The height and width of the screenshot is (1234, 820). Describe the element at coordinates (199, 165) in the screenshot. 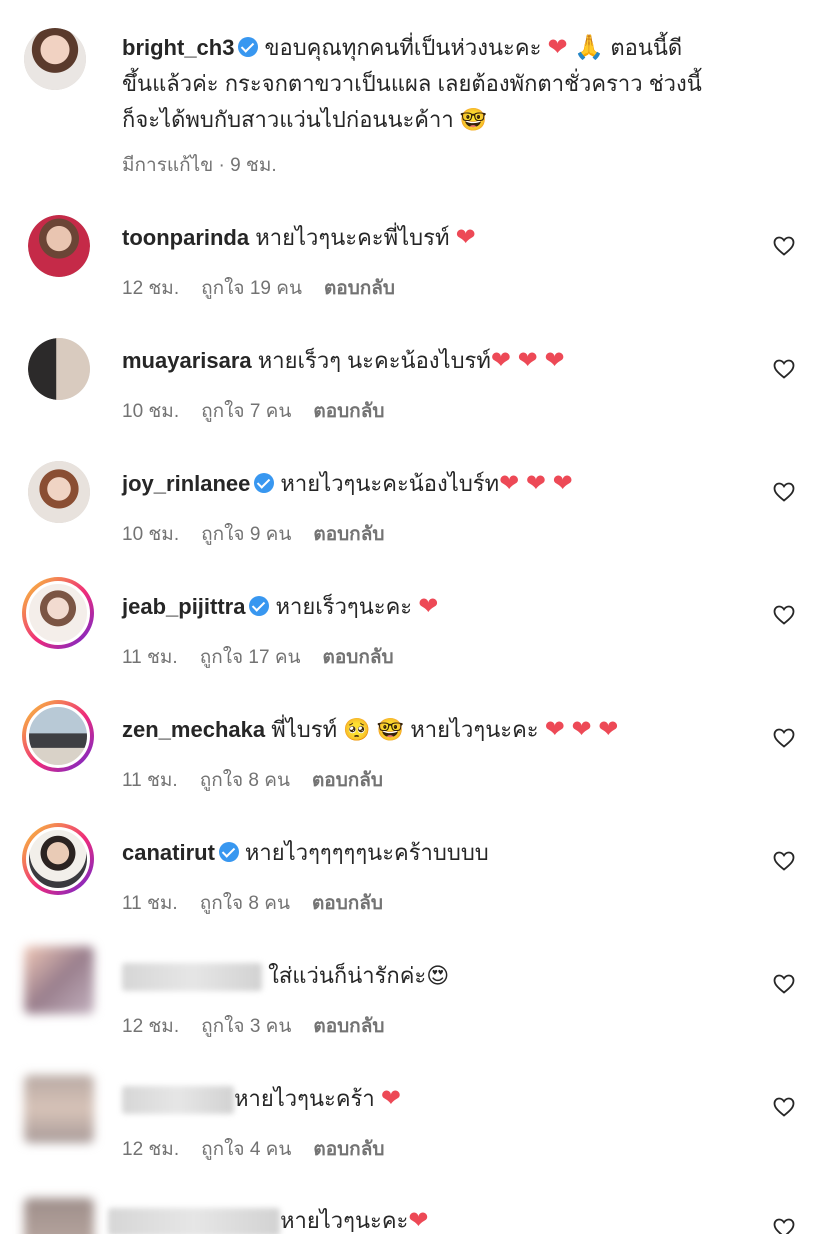

I see `caption-meta: มีการแก้ไข · 9 ชม.` at that location.